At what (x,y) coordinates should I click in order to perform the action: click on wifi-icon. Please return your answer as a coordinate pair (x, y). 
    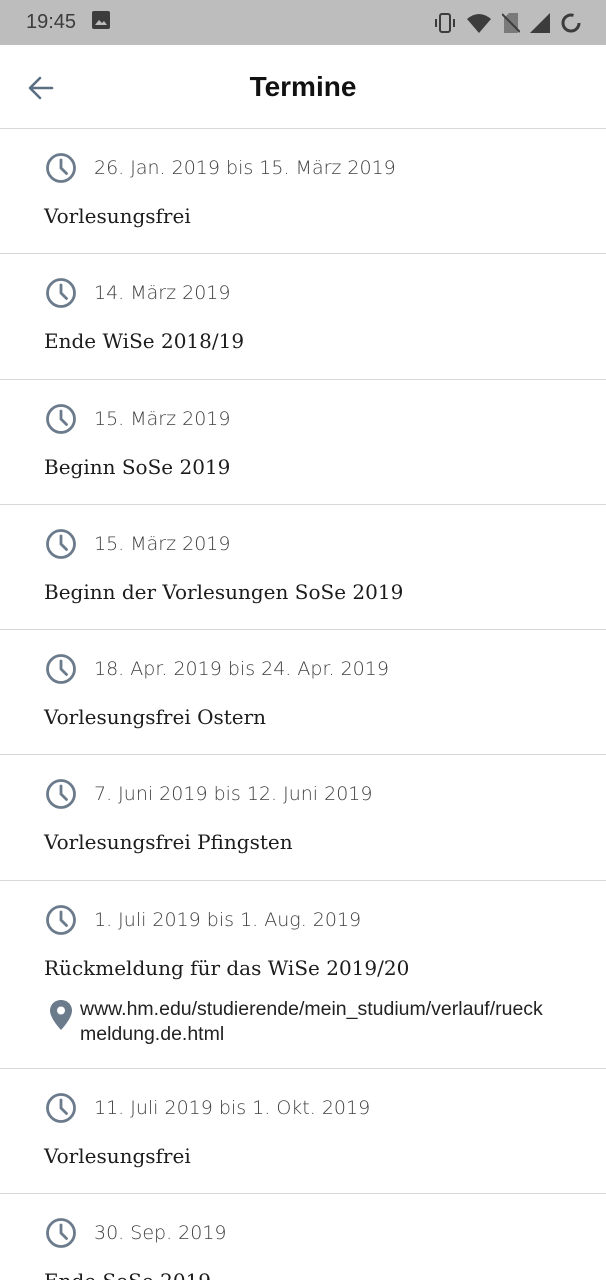
    Looking at the image, I should click on (479, 23).